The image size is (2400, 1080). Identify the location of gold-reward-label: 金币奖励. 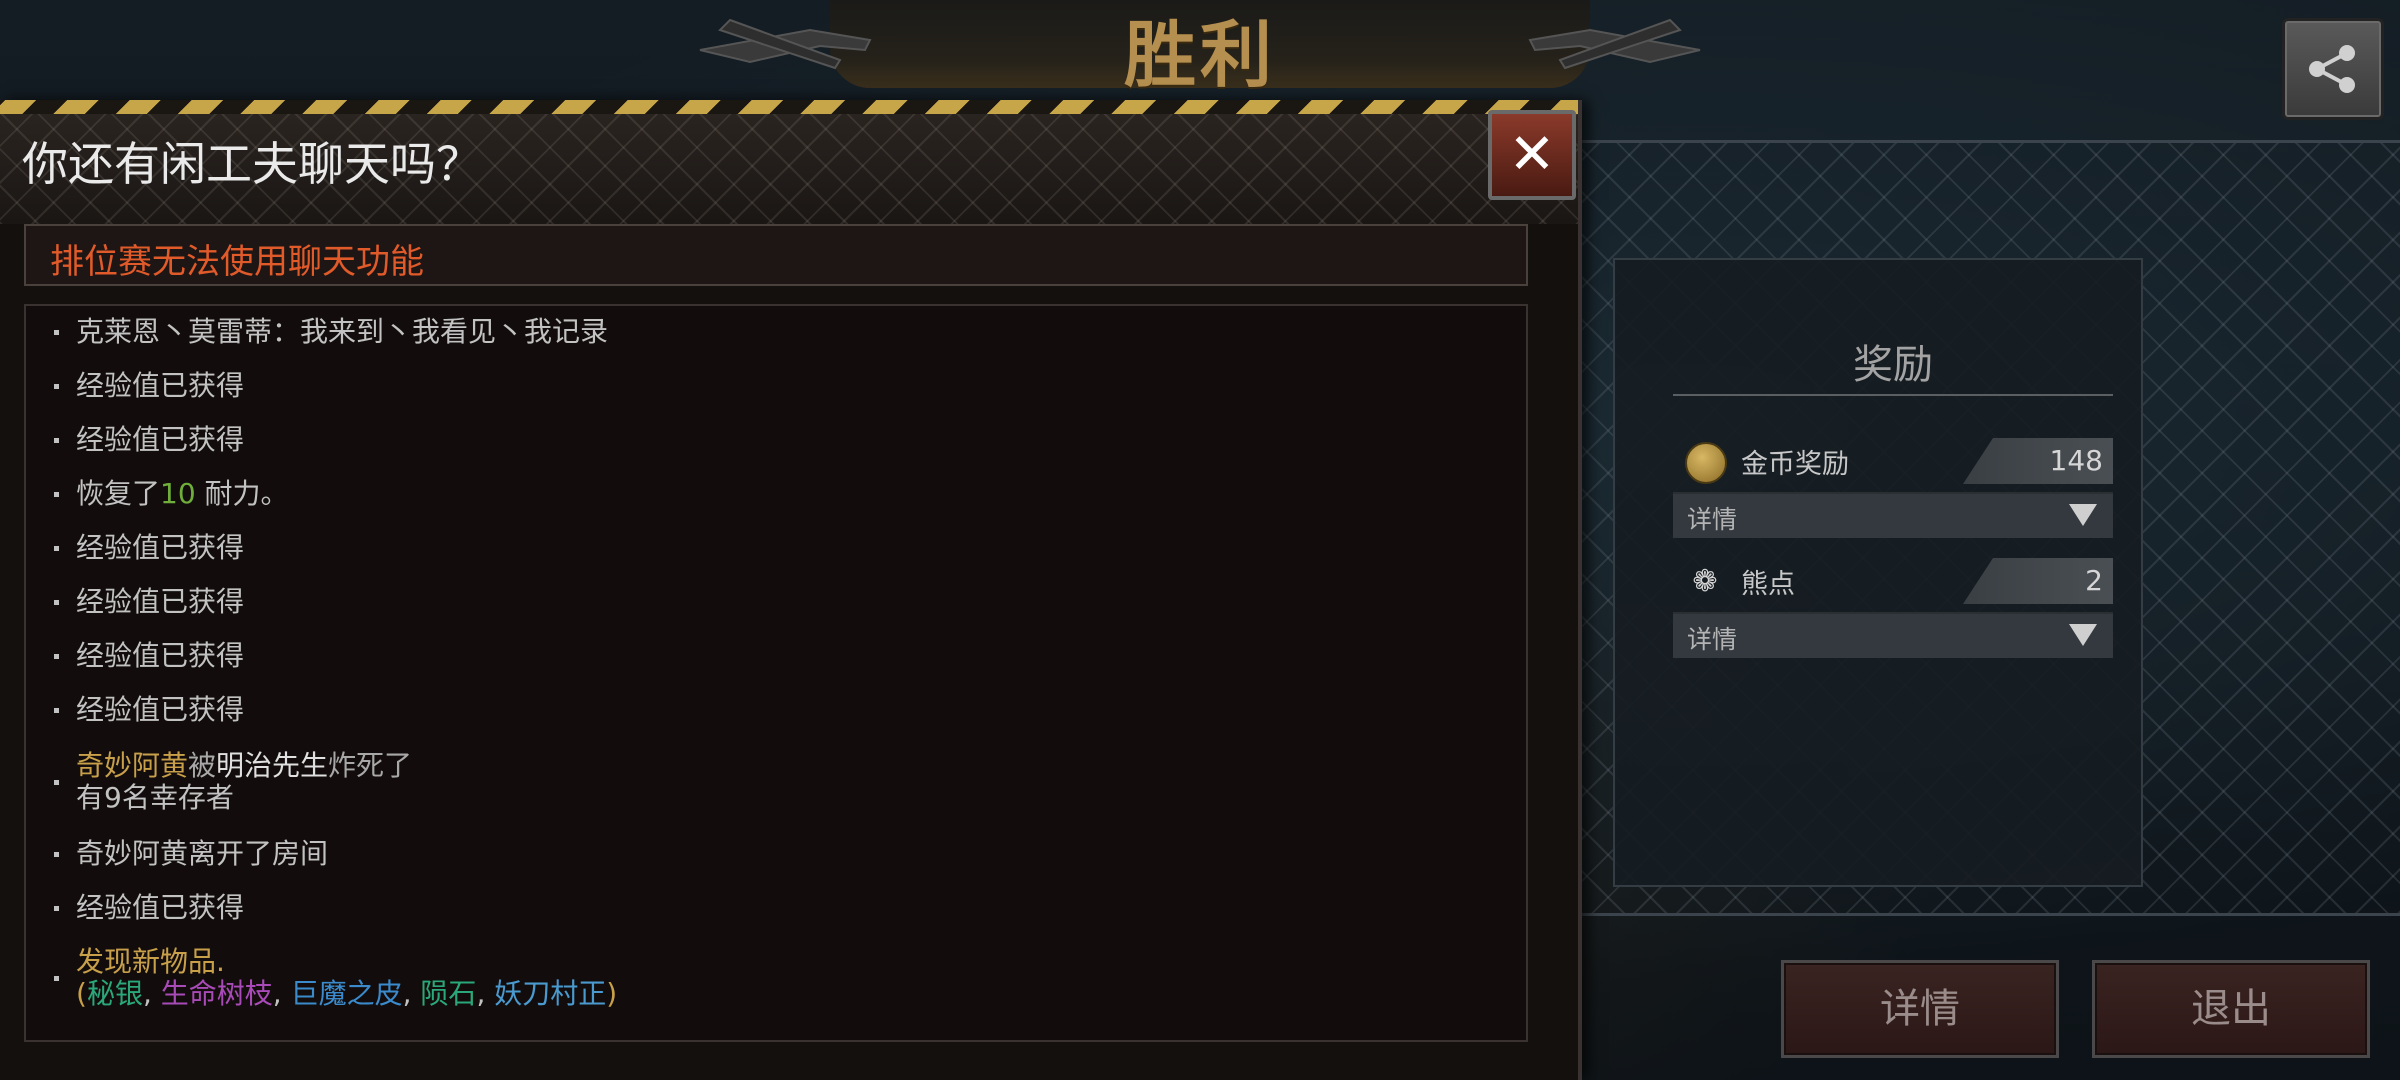
(1795, 464).